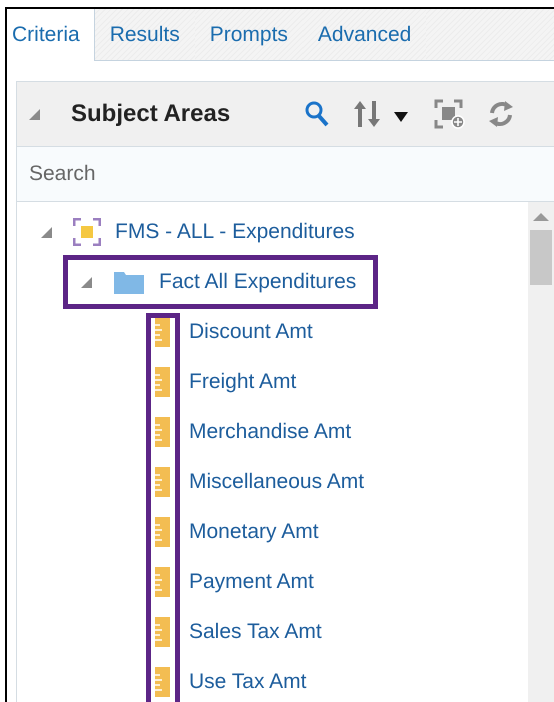  Describe the element at coordinates (255, 632) in the screenshot. I see `tree-item: Sales Tax Amt` at that location.